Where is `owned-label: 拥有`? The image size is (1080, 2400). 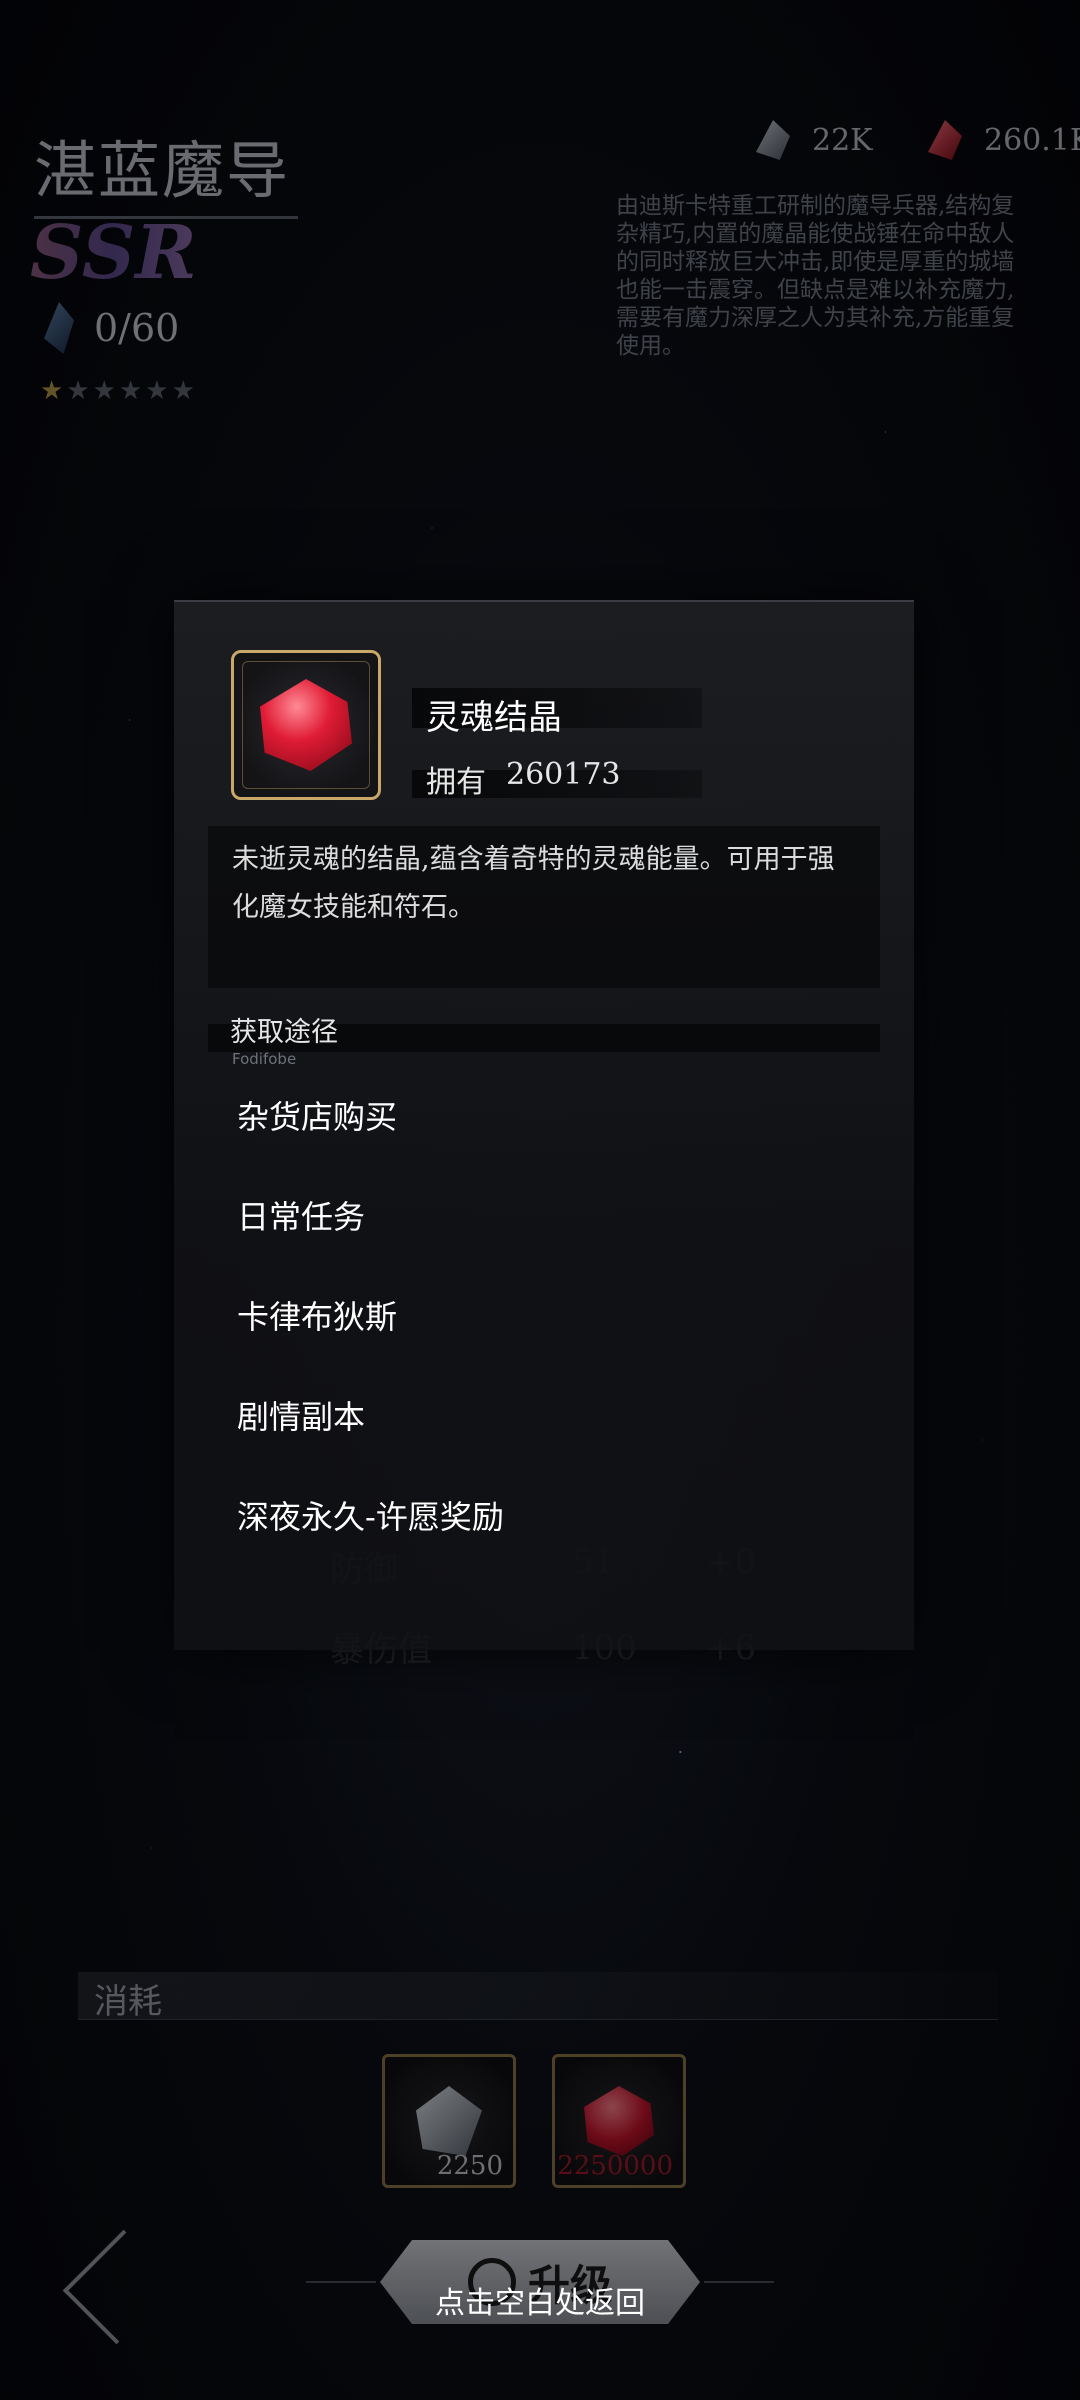 owned-label: 拥有 is located at coordinates (456, 782).